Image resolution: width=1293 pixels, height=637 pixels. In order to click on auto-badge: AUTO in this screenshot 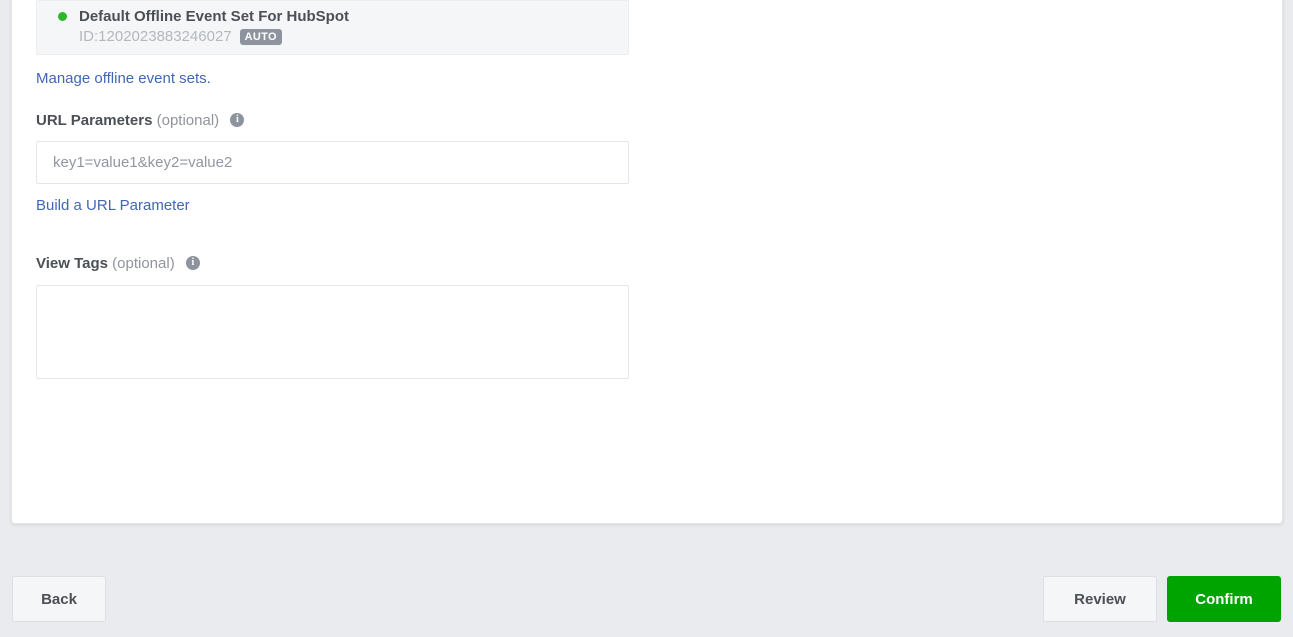, I will do `click(260, 36)`.